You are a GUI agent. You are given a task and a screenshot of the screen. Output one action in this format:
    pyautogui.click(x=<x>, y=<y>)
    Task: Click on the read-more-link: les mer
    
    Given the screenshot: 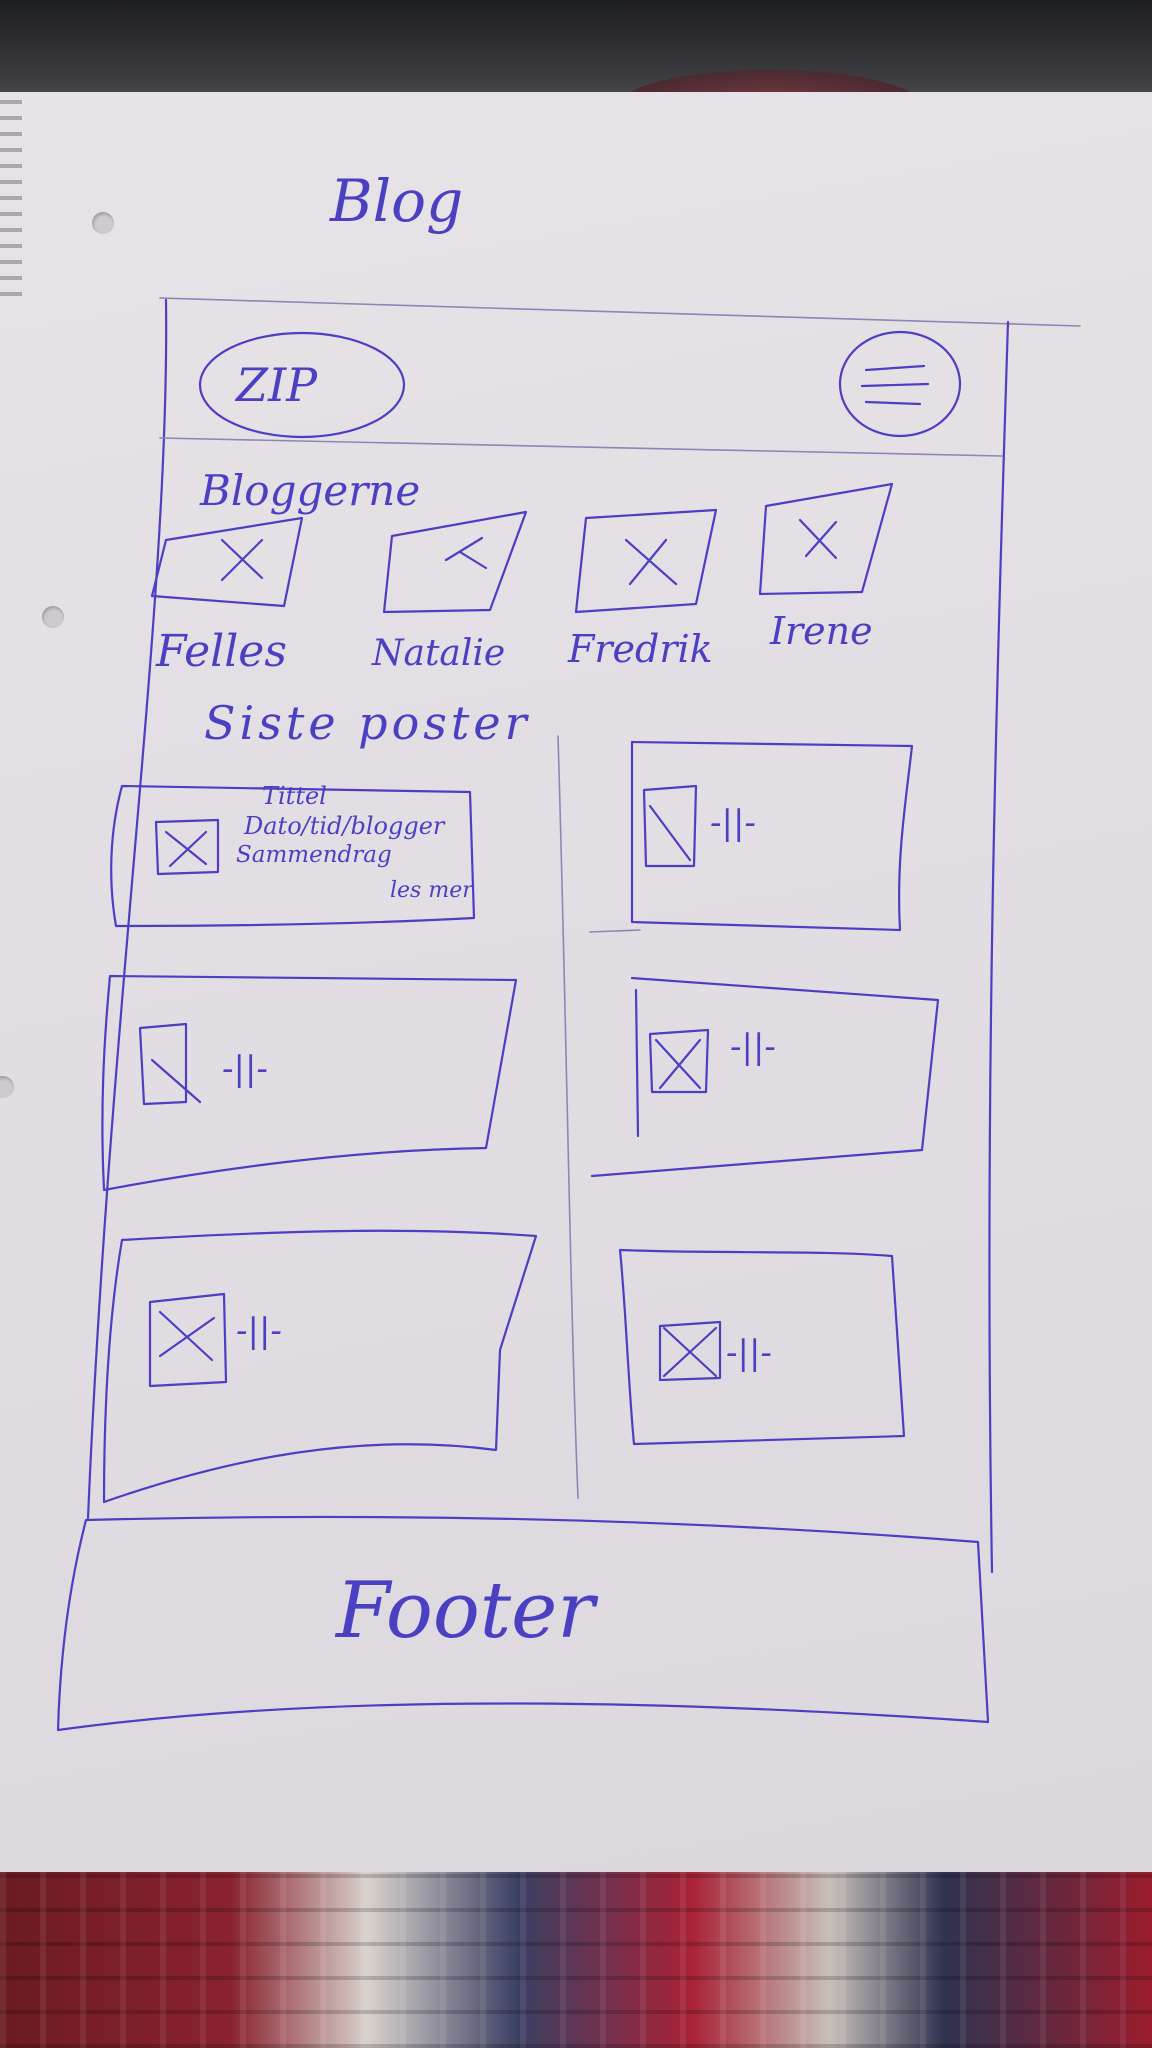 What is the action you would take?
    pyautogui.click(x=431, y=890)
    